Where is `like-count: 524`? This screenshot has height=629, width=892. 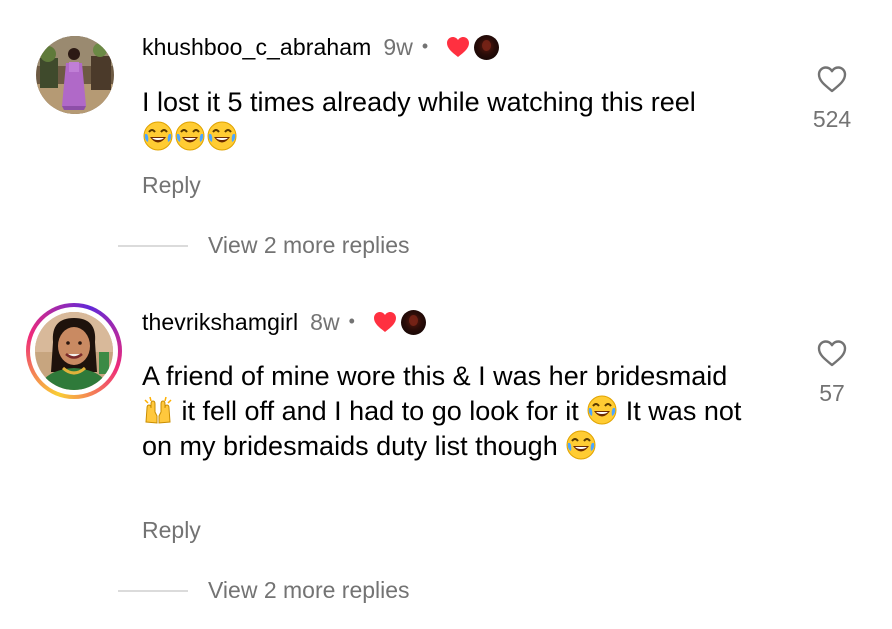
like-count: 524 is located at coordinates (832, 119).